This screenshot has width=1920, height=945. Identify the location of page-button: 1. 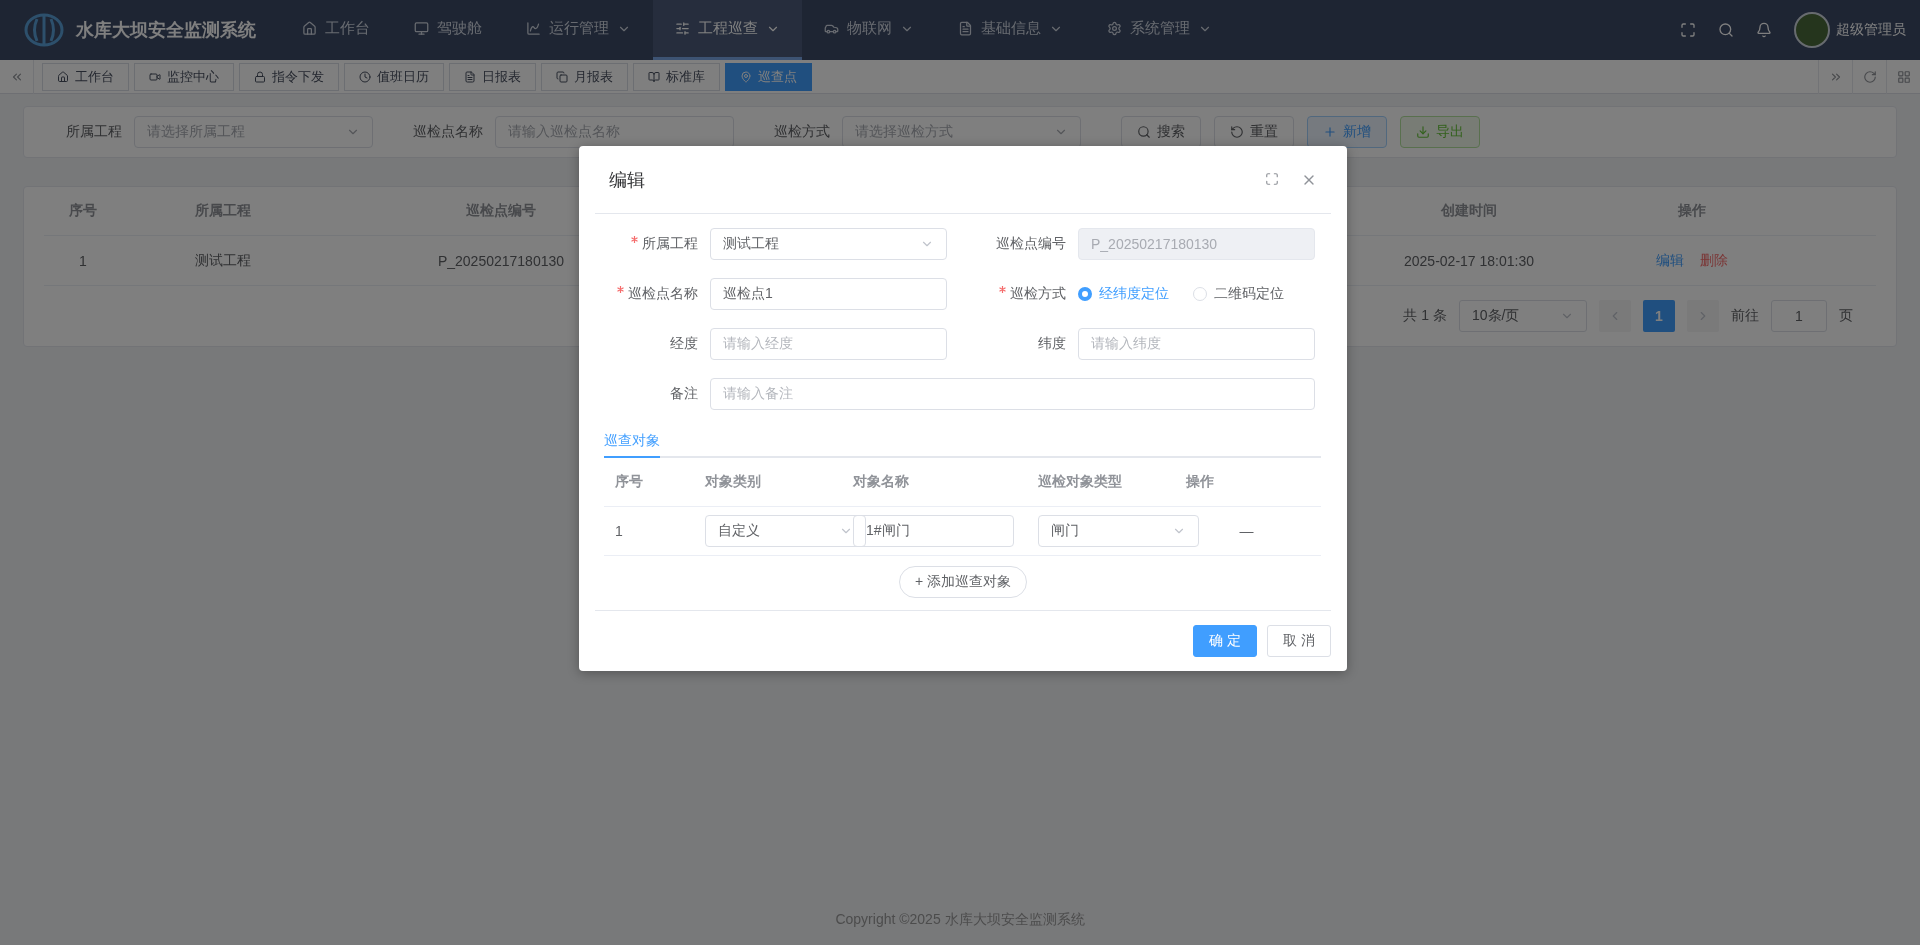
(1659, 316).